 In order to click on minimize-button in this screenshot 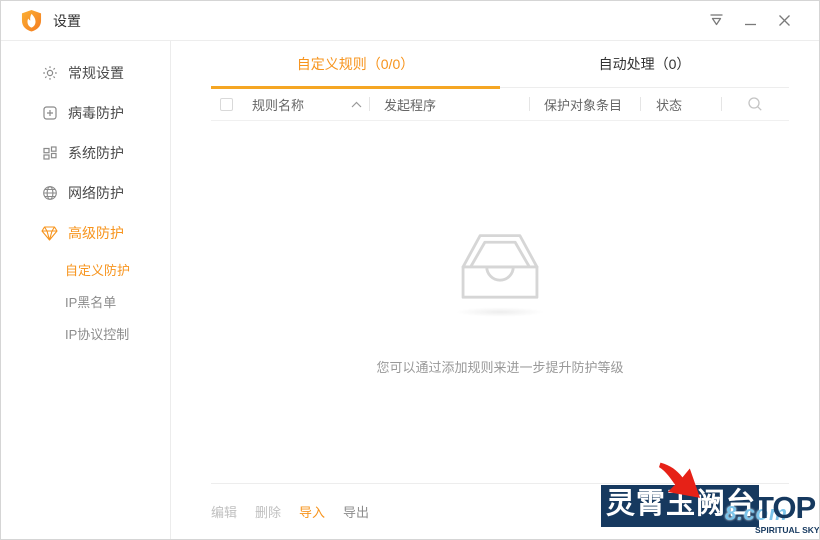, I will do `click(750, 21)`.